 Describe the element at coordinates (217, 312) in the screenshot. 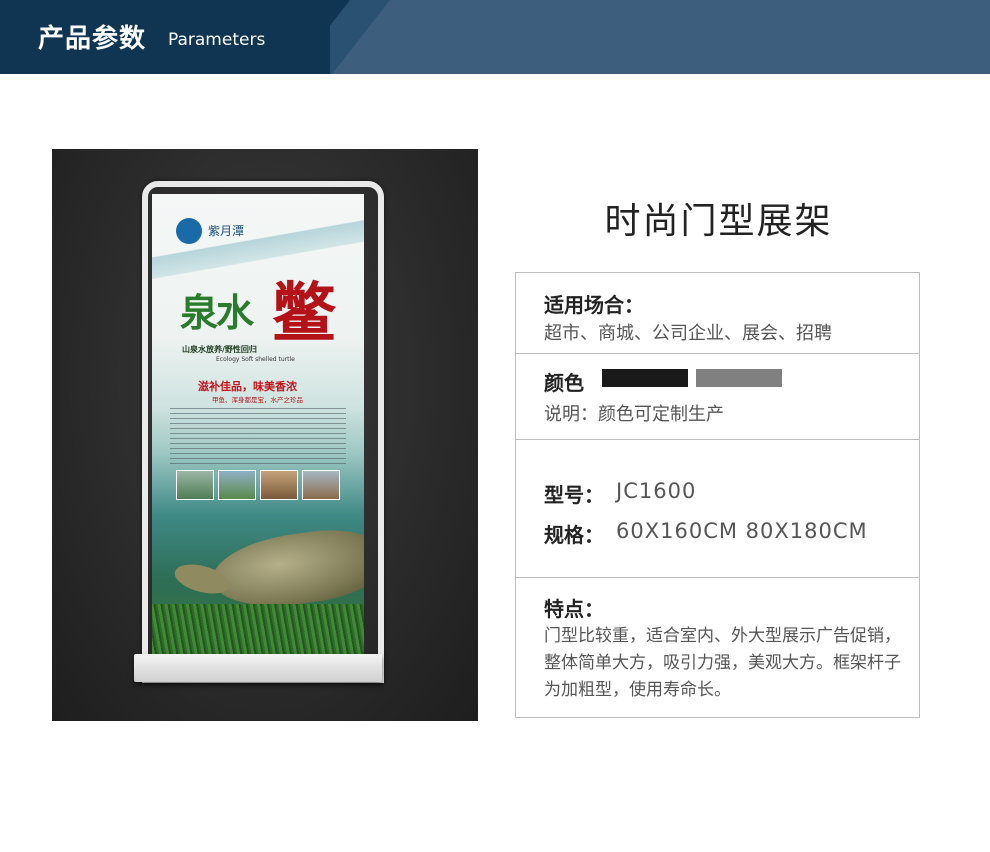

I see `poster-title: 泉水` at that location.